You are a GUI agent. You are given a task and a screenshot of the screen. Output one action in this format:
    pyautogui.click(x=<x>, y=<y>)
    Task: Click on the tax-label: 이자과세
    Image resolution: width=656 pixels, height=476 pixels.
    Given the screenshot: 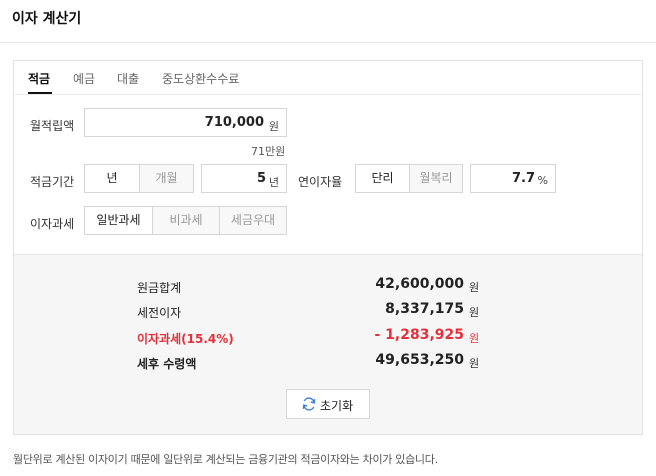 What is the action you would take?
    pyautogui.click(x=52, y=224)
    